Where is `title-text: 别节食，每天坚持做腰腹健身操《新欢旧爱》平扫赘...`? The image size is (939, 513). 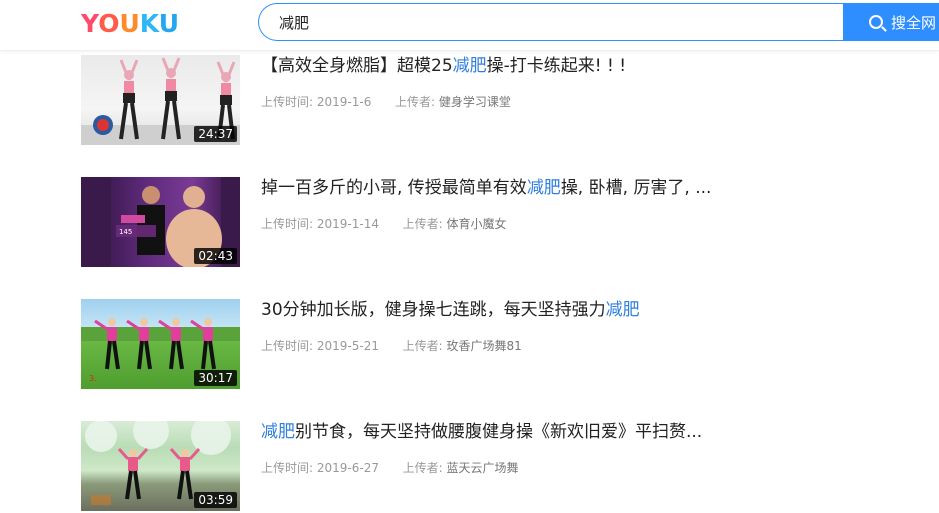 title-text: 别节食，每天坚持做腰腹健身操《新欢旧爱》平扫赘... is located at coordinates (499, 432).